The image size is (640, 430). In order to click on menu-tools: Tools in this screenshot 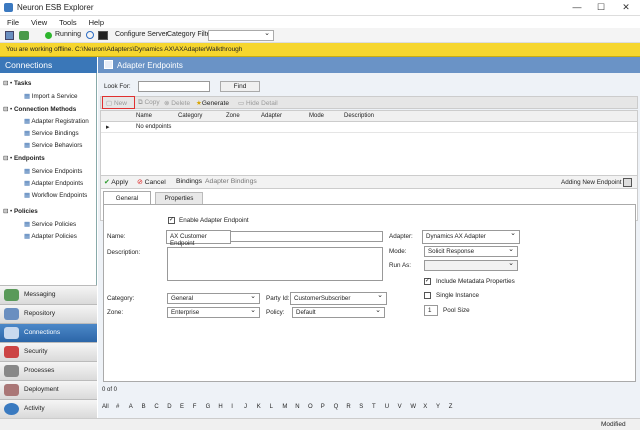, I will do `click(68, 22)`.